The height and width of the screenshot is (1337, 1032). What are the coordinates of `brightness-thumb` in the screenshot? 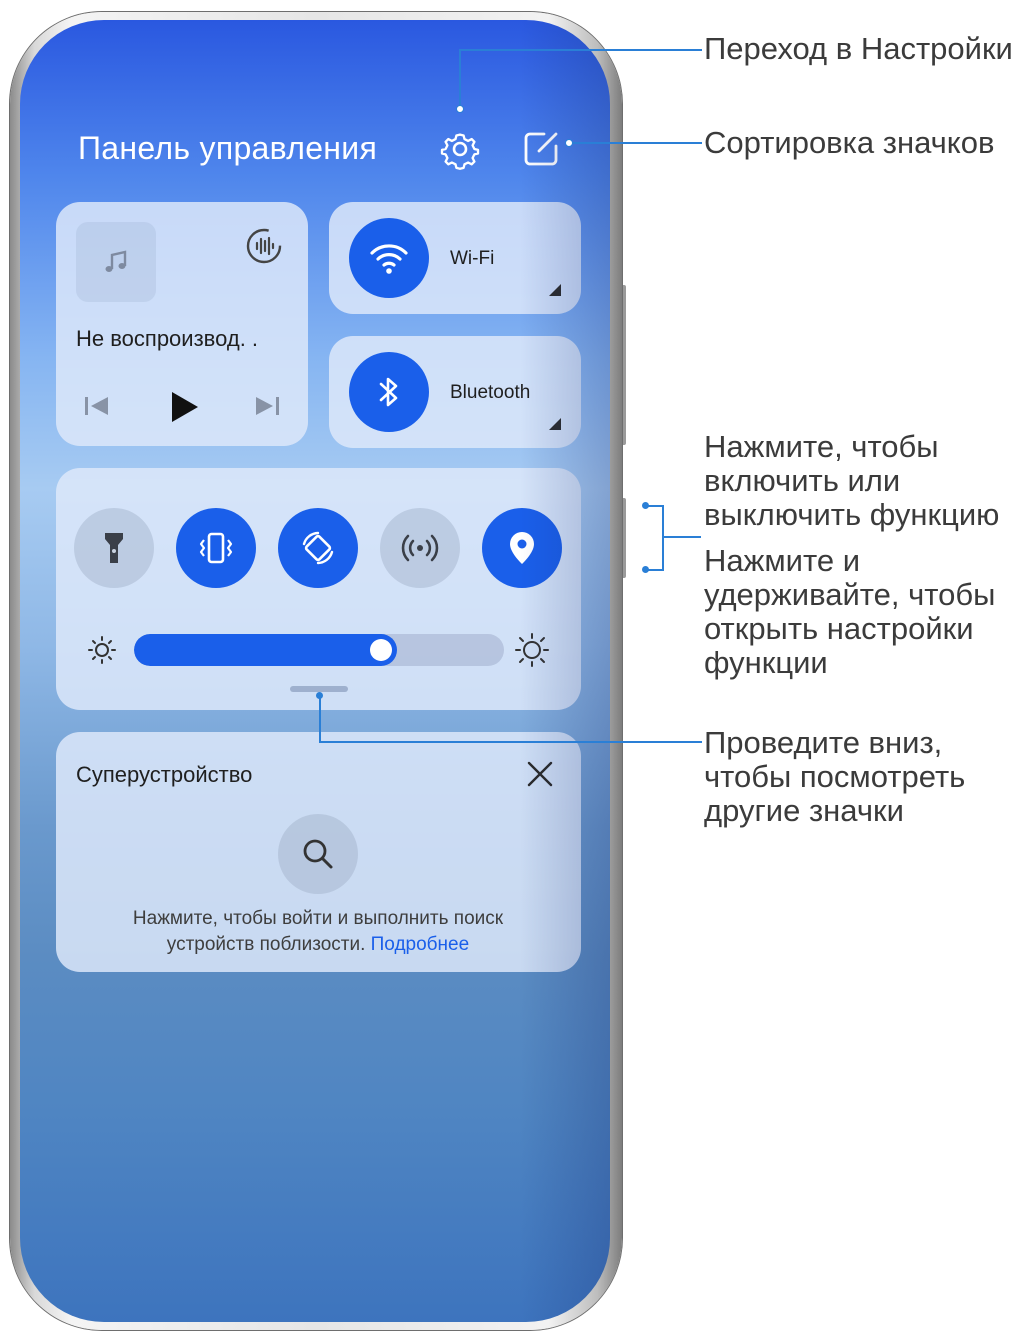 It's located at (381, 650).